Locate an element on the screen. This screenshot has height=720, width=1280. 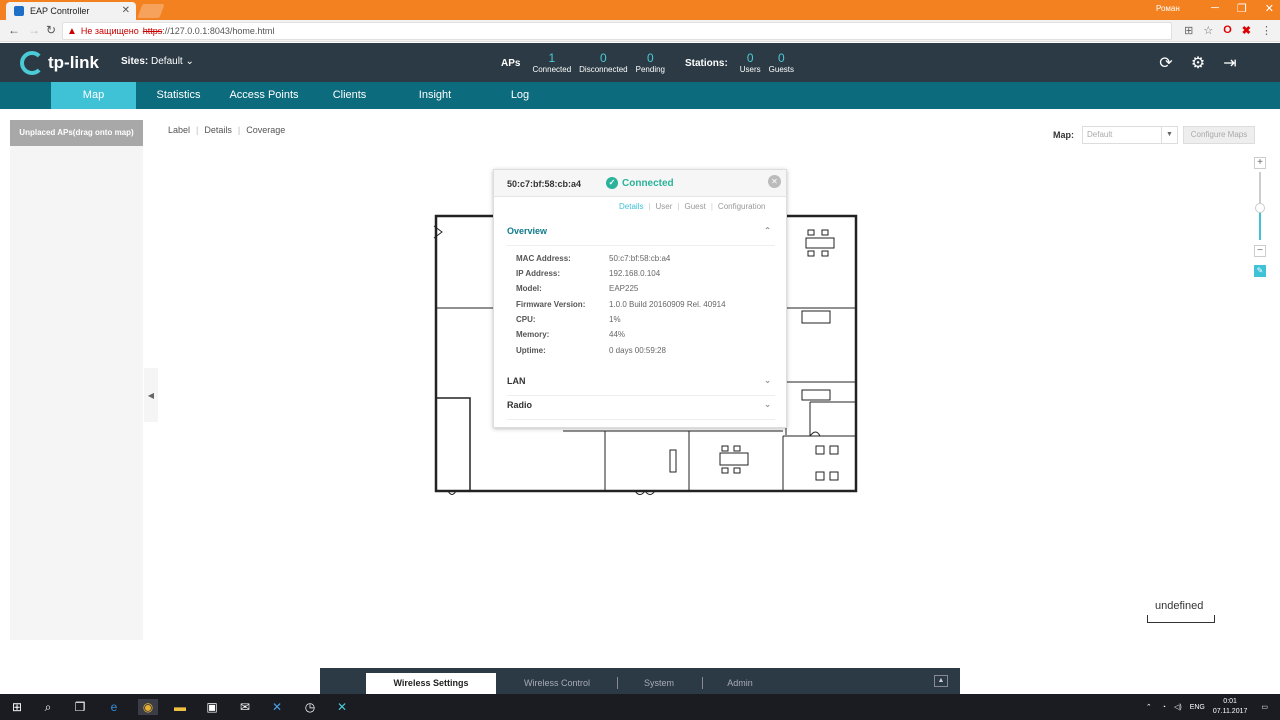
back-icon: ← is located at coordinates (14, 30).